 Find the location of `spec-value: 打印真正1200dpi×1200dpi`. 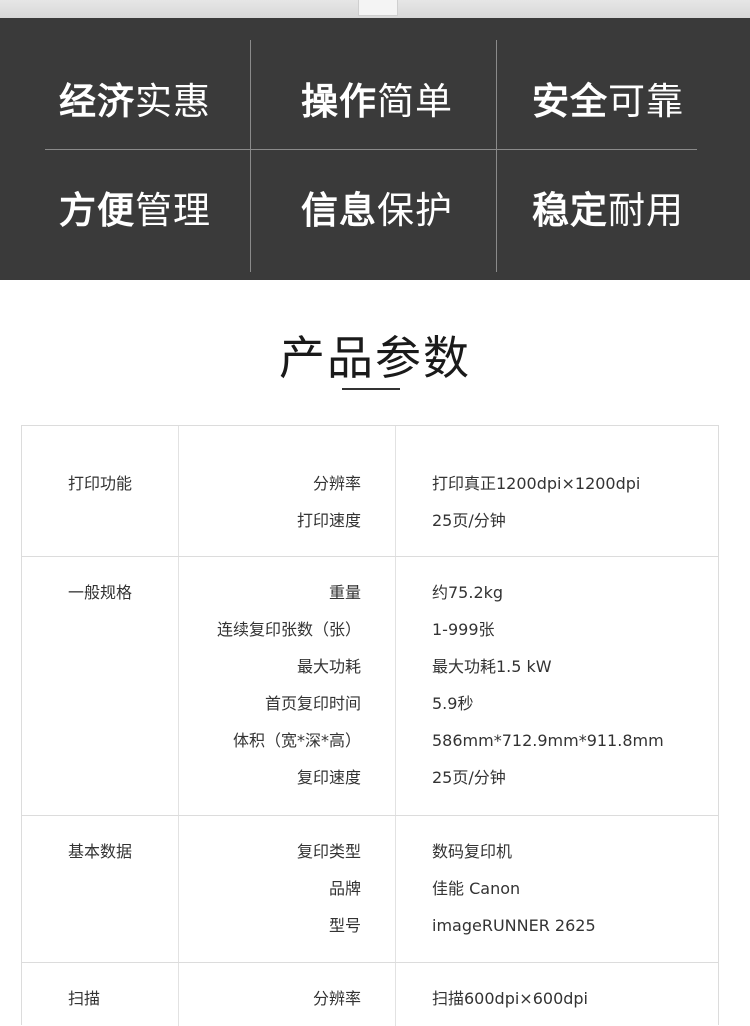

spec-value: 打印真正1200dpi×1200dpi is located at coordinates (536, 483).